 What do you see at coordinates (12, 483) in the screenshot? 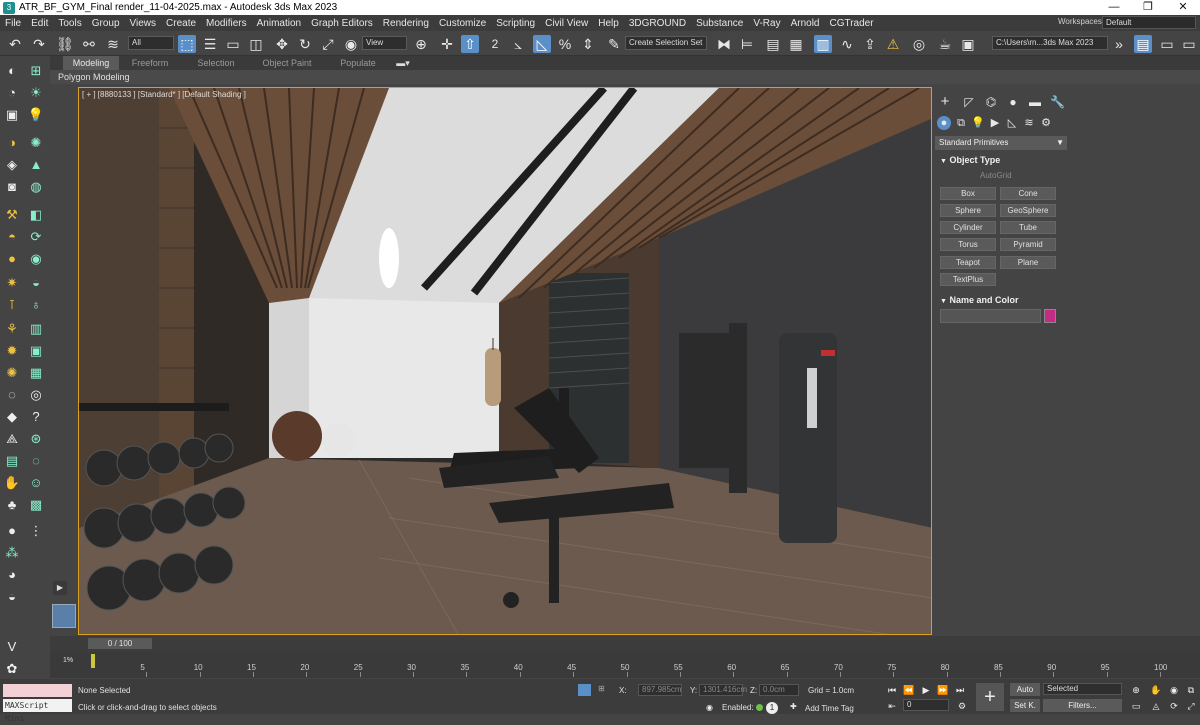
I see `hand-icon: ✋` at bounding box center [12, 483].